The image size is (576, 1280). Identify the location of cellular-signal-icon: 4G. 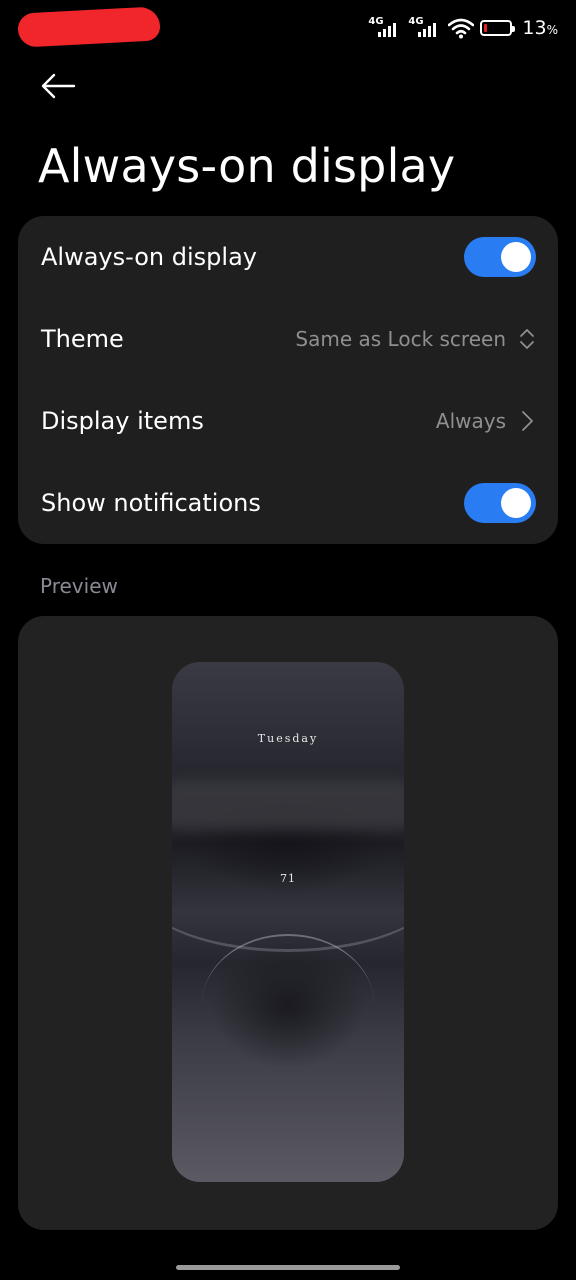
(385, 28).